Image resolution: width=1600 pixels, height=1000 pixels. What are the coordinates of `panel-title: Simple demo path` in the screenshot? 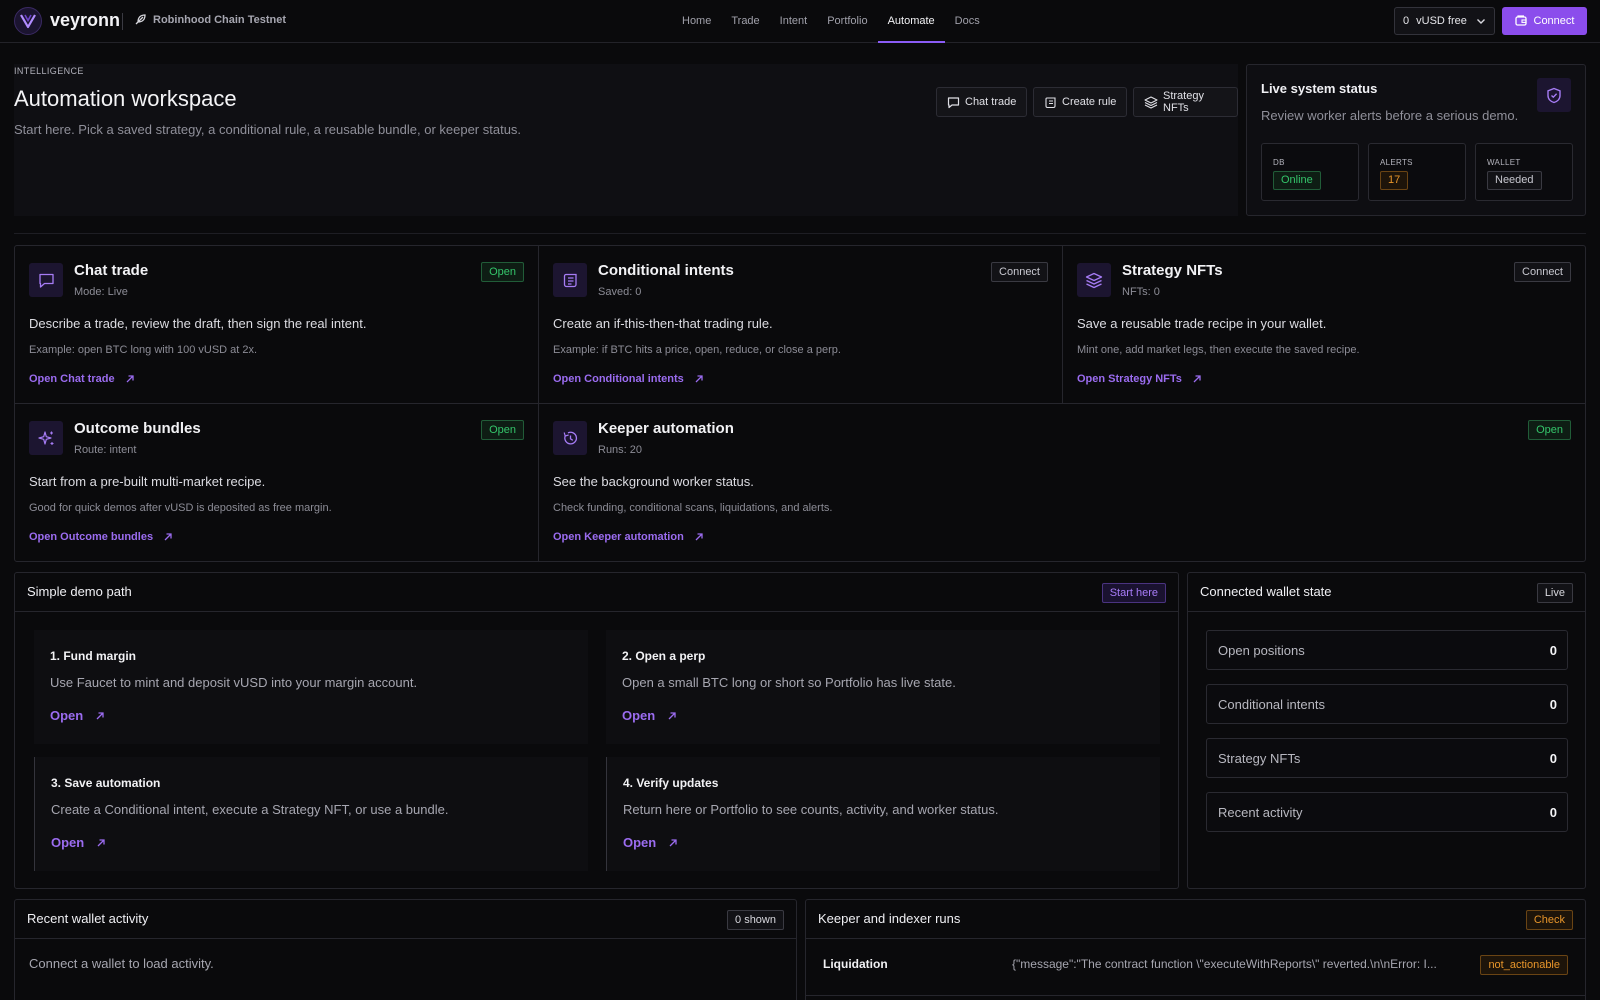 It's located at (79, 591).